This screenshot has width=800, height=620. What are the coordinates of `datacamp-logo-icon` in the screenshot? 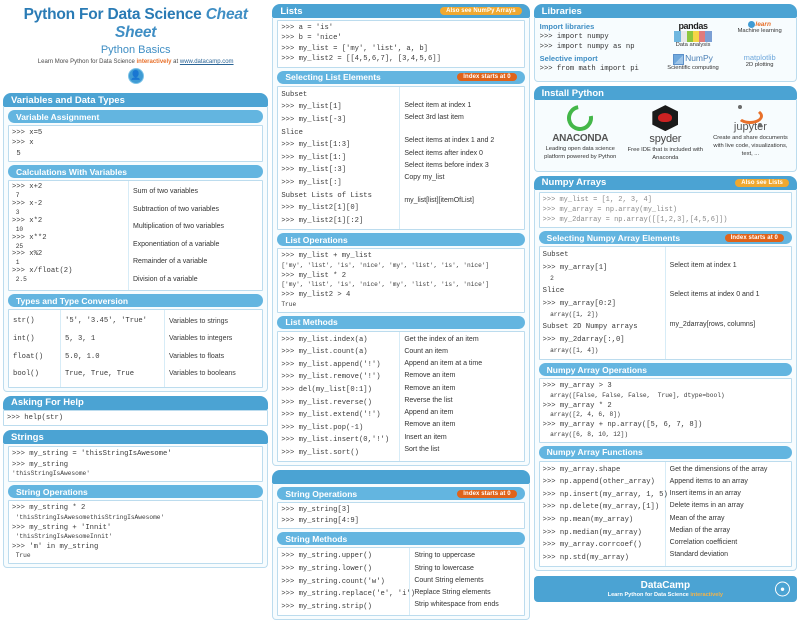 It's located at (135, 76).